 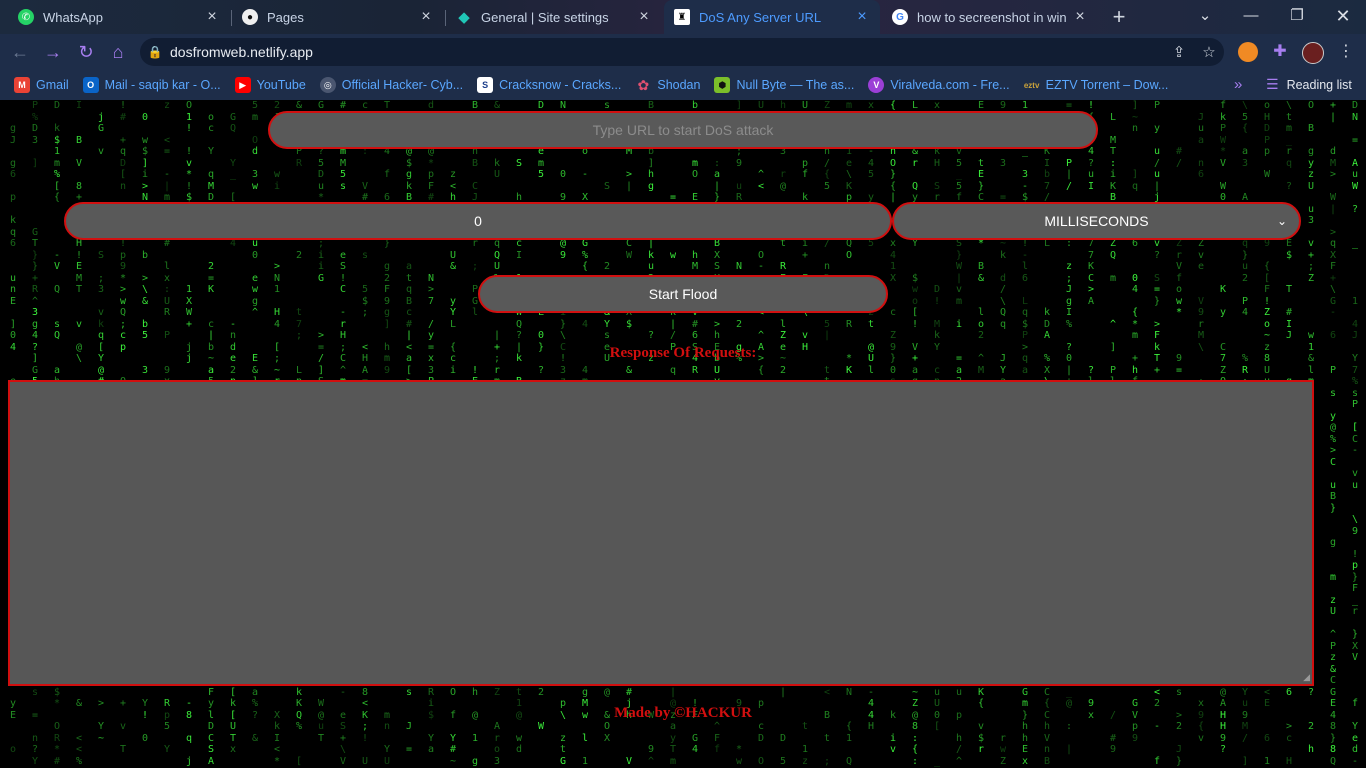 I want to click on close-window-icon: ✕, so click(x=1343, y=16).